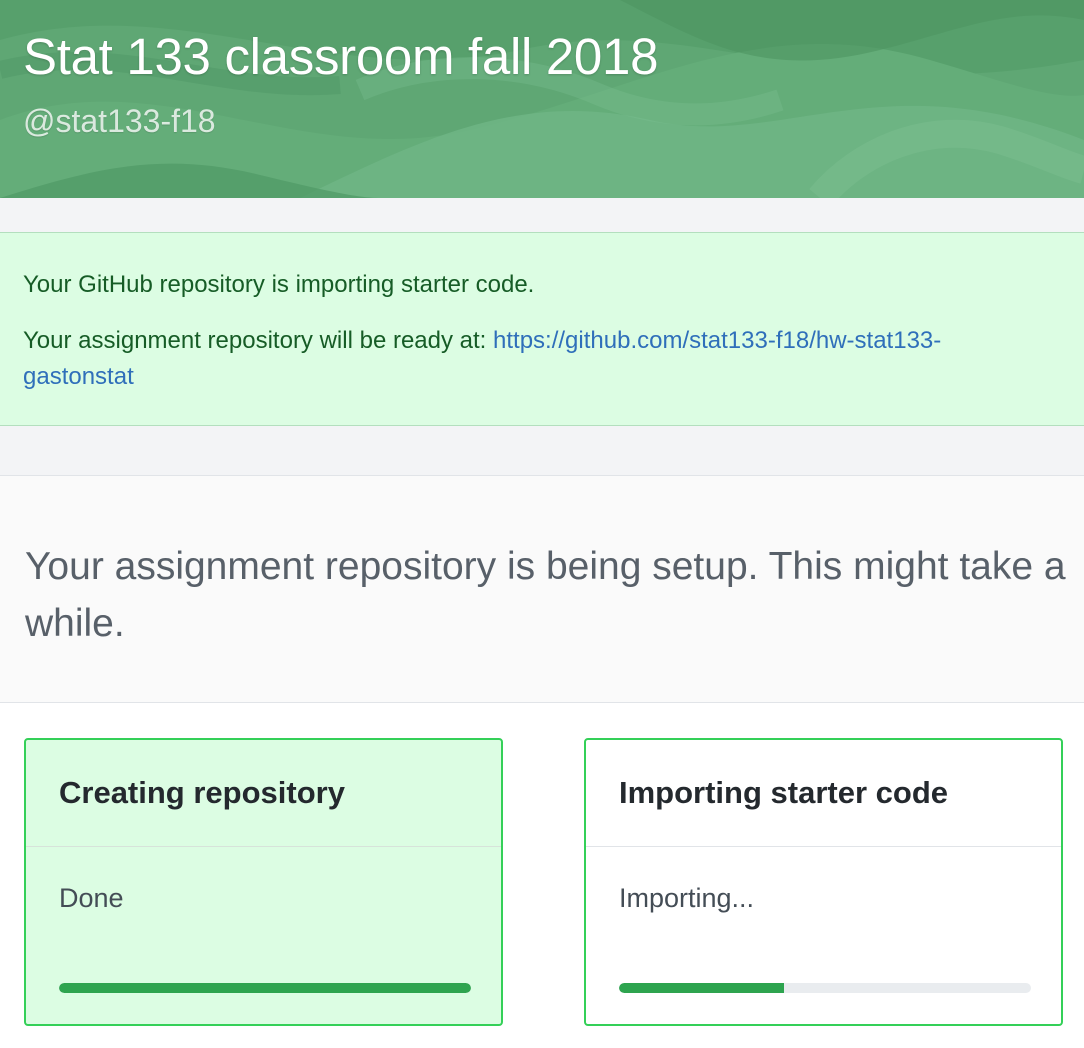 Image resolution: width=1084 pixels, height=1048 pixels. I want to click on step-card-creating-repository: Creating repository Done, so click(263, 882).